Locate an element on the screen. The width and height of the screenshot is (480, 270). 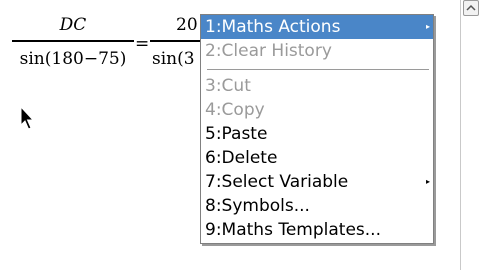
fraction-left-numerator: DC is located at coordinates (73, 25).